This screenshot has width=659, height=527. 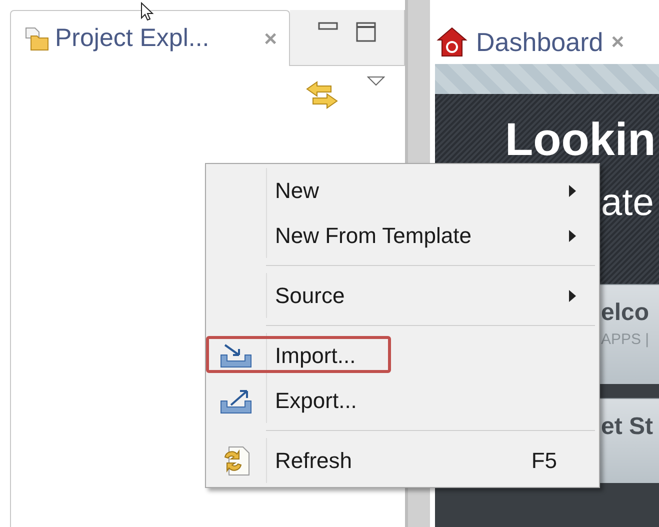 I want to click on view-tab: Project Expl... ×, so click(x=150, y=38).